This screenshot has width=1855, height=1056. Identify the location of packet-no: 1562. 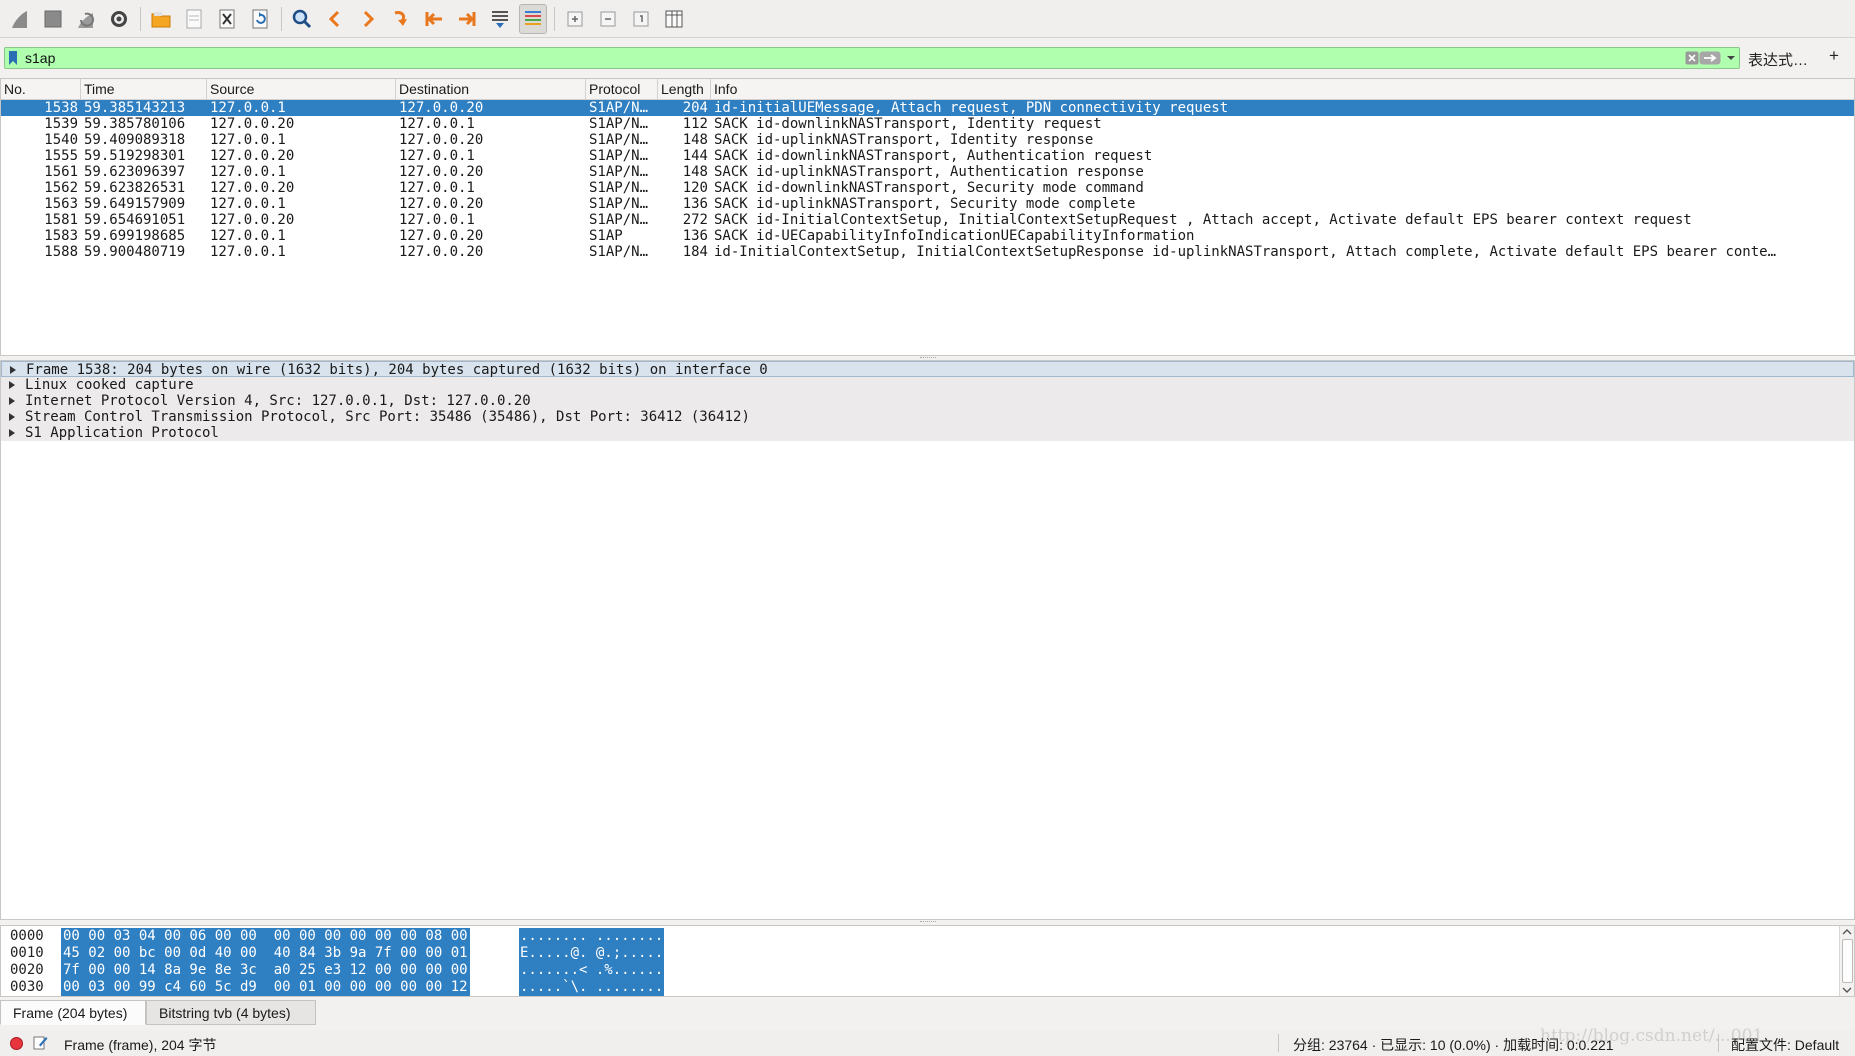
(61, 188).